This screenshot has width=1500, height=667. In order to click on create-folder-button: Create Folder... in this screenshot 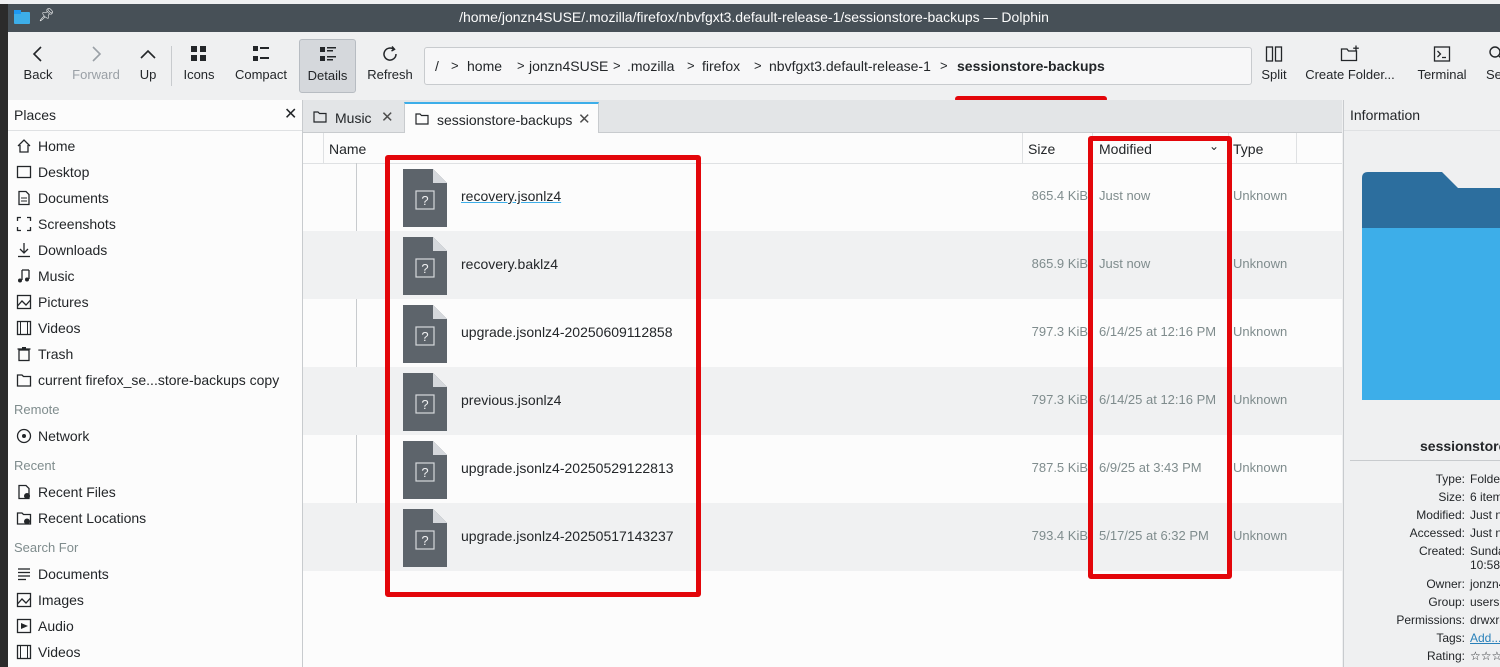, I will do `click(1350, 65)`.